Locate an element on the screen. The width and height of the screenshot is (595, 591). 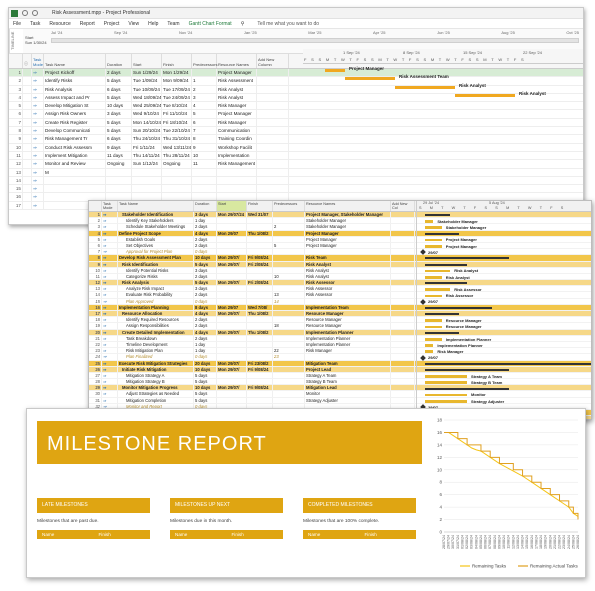
finish-cell: Fri 2/08/24 is located at coordinates (260, 264).